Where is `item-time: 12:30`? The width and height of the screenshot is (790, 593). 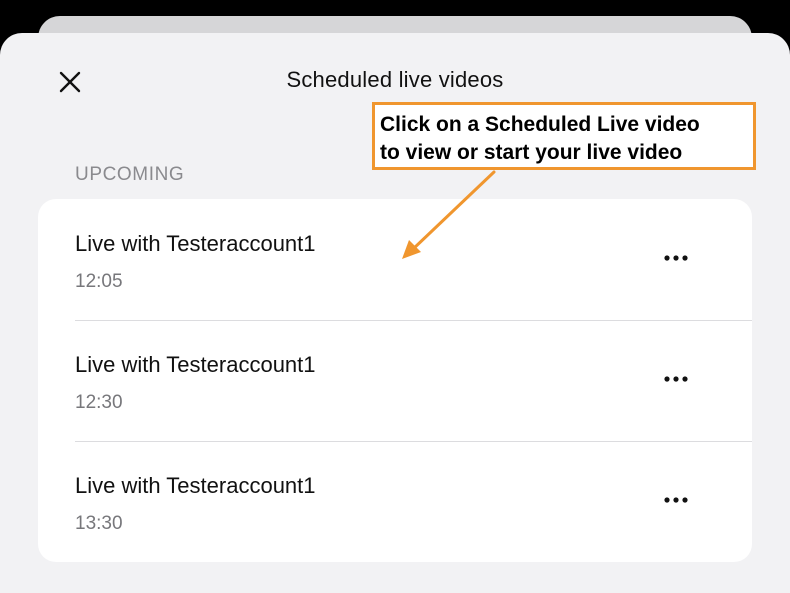 item-time: 12:30 is located at coordinates (99, 402).